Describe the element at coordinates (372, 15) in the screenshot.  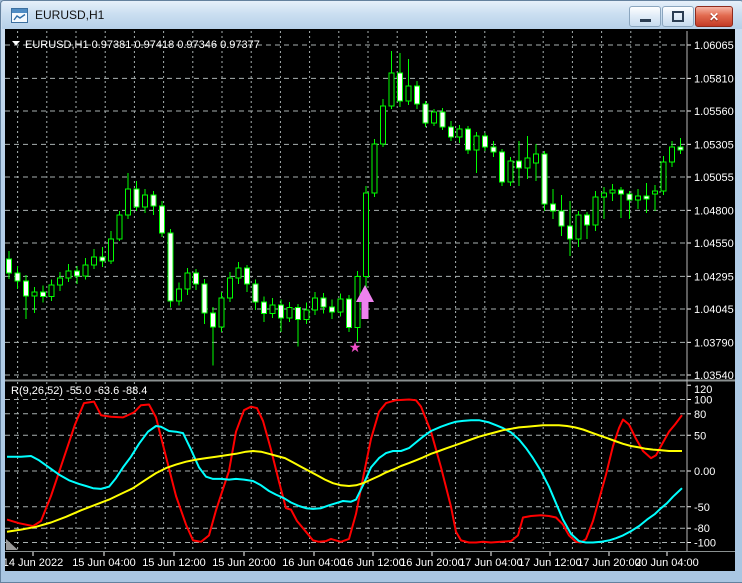
I see `title-bar: EURUSD,H1 ✕` at that location.